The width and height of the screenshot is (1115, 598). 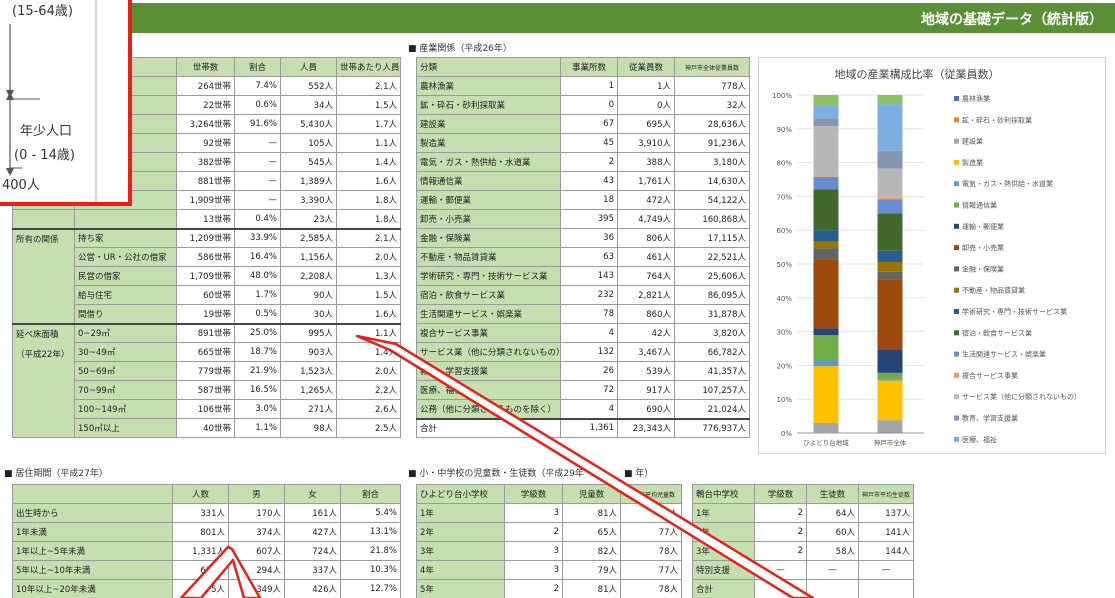 I want to click on table-row: 生活関連サービス・娯楽業 78 860人 31,878人, so click(x=583, y=314).